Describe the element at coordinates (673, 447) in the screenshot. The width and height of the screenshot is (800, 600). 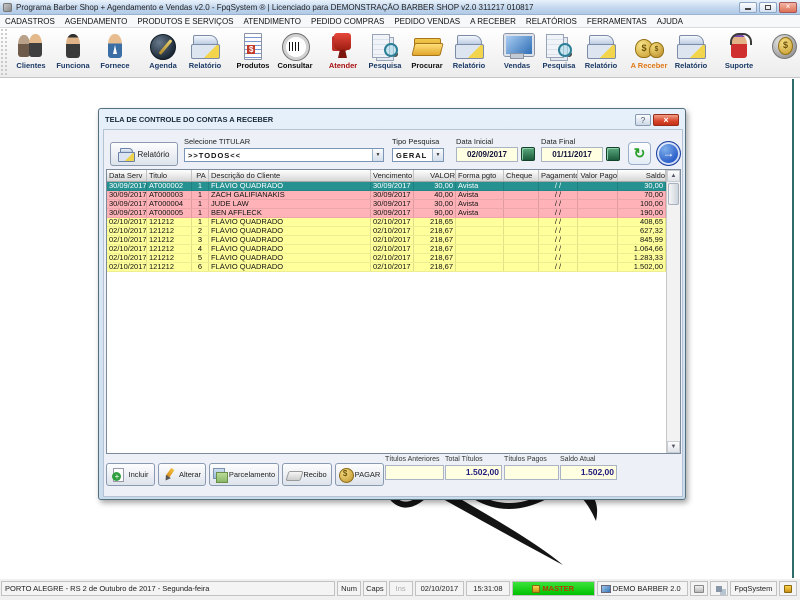
I see `scroll-down-icon: ▼` at that location.